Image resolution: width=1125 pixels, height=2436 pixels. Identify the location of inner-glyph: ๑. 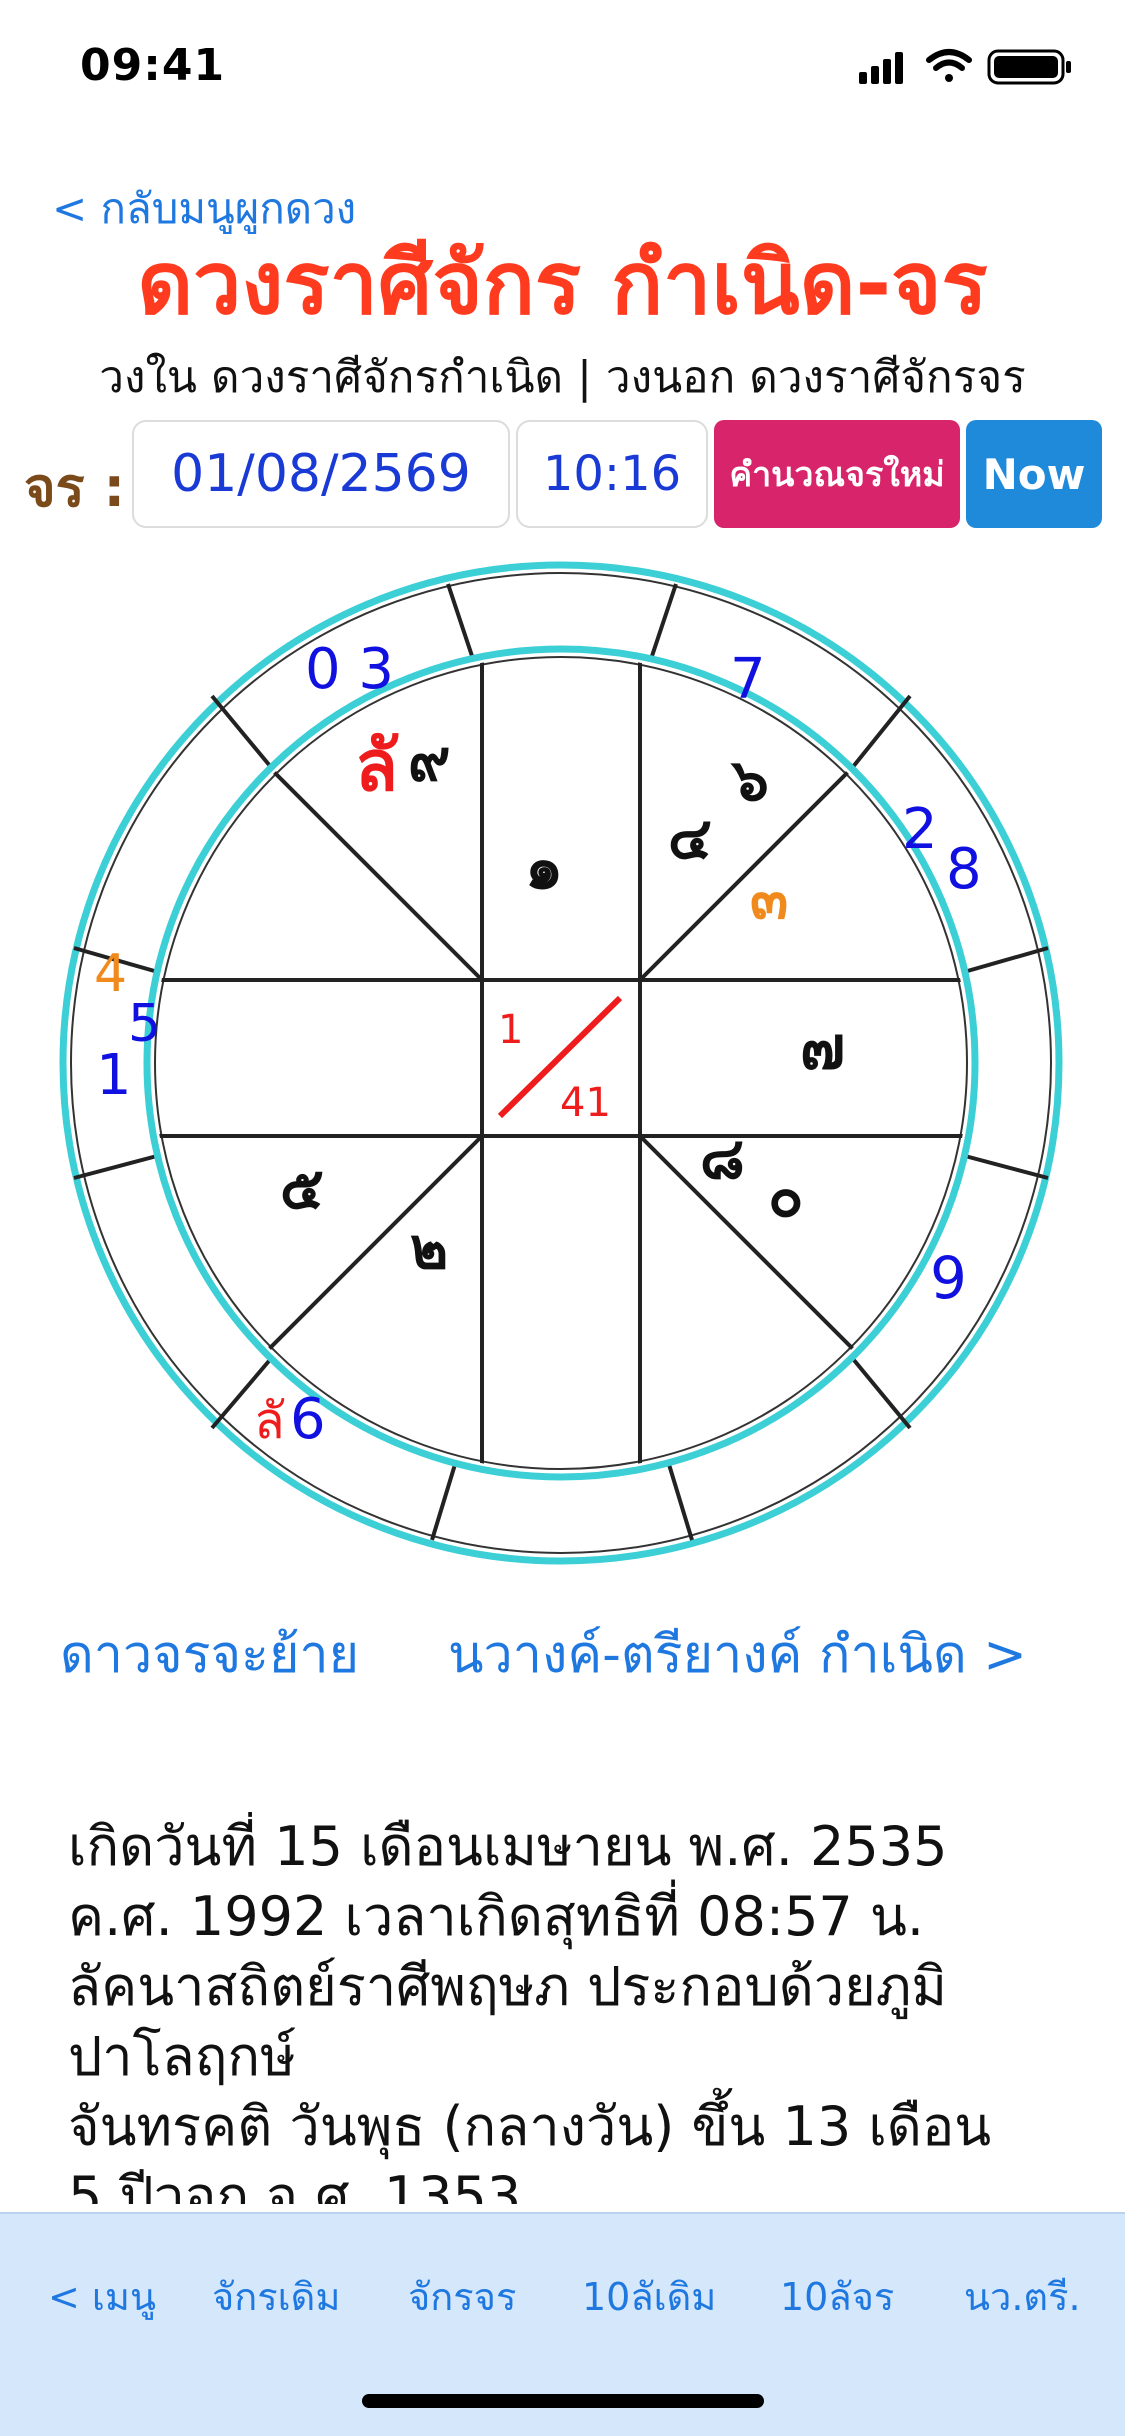
(544, 868).